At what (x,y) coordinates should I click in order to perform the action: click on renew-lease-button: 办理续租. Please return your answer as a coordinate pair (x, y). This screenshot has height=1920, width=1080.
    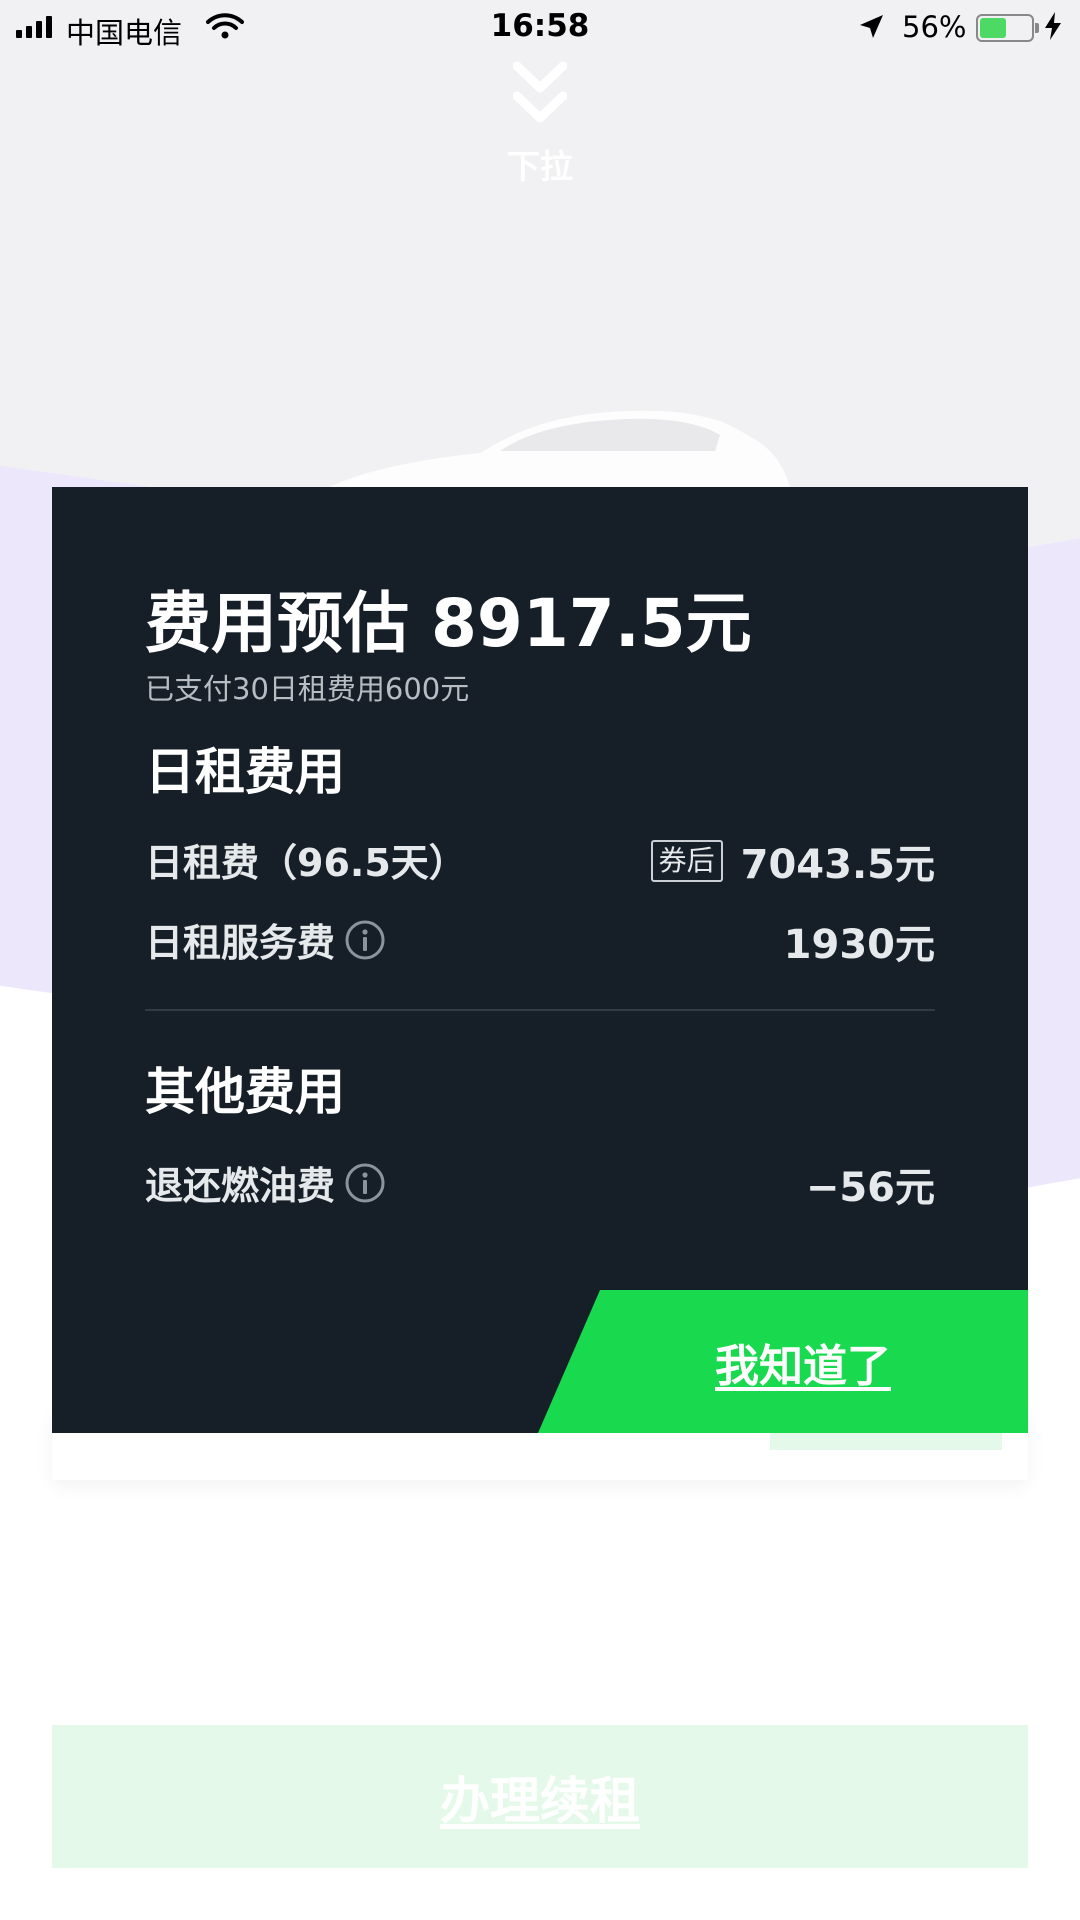
    Looking at the image, I should click on (540, 1796).